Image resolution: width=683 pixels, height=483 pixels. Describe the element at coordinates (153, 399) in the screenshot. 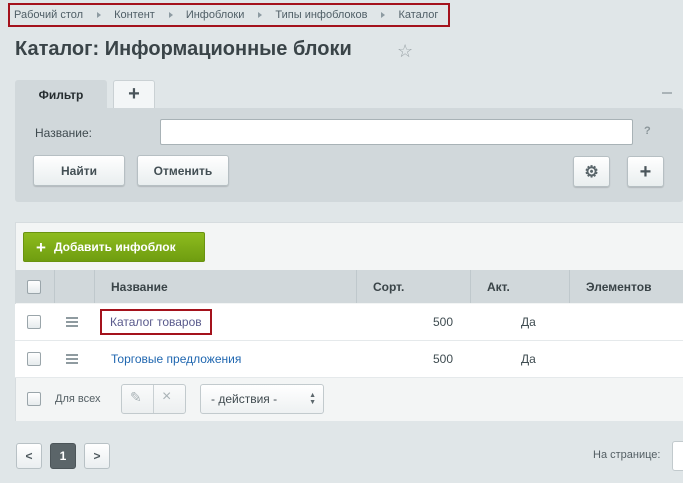

I see `edit-actions-group: ✎ ×` at that location.